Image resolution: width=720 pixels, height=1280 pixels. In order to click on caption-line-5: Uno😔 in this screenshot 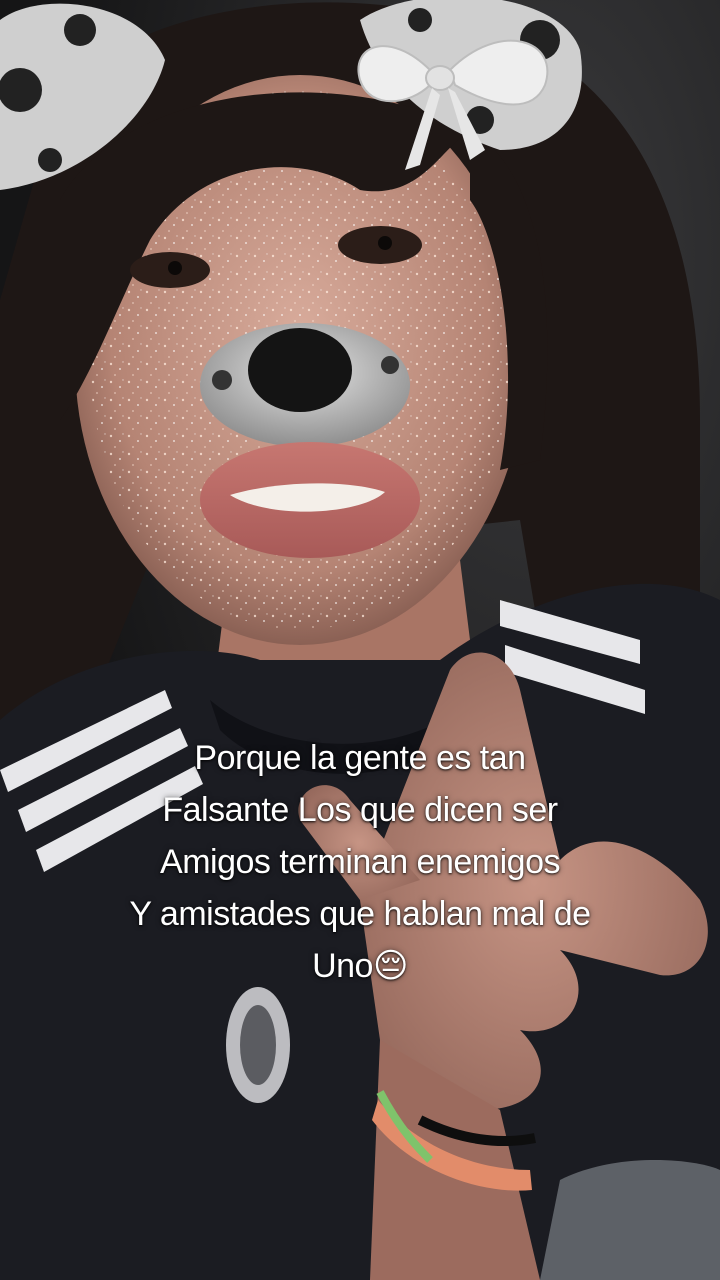, I will do `click(360, 966)`.